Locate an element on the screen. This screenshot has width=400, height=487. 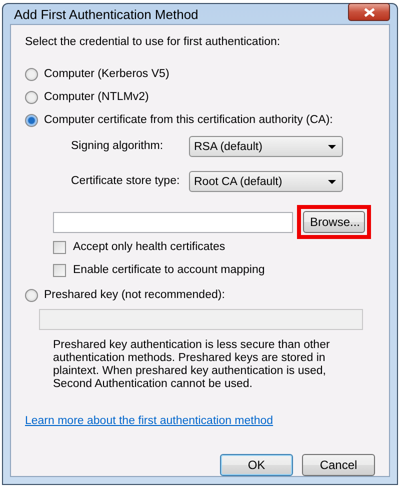
radio-label: Computer (NTLMv2) is located at coordinates (96, 97).